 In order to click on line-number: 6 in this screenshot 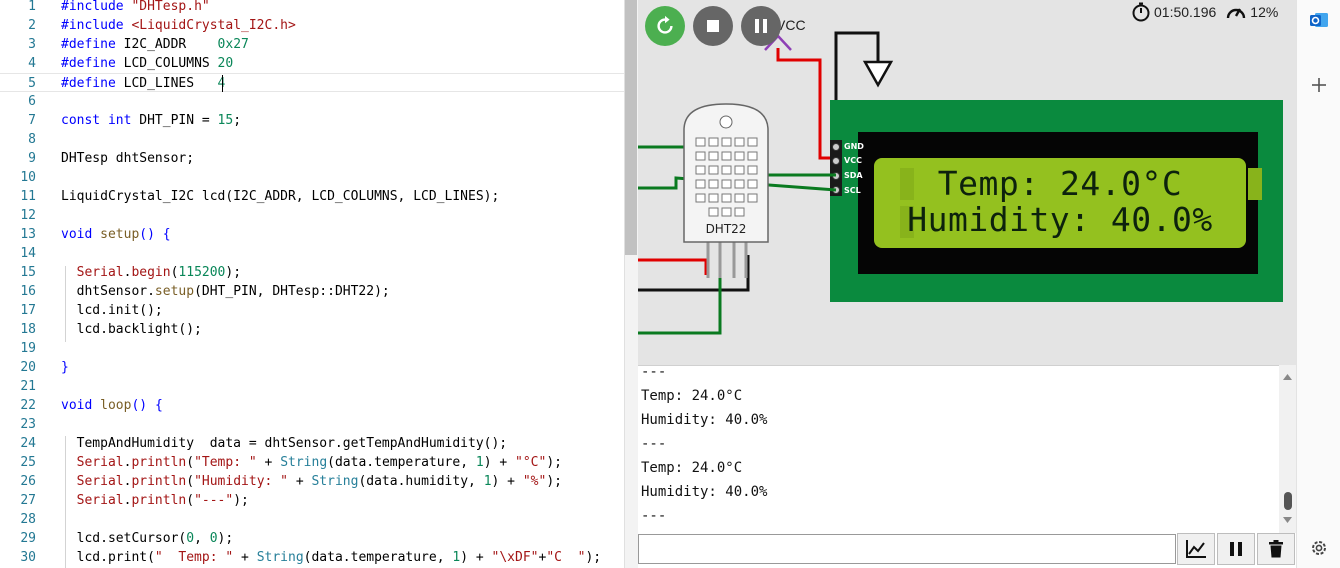, I will do `click(32, 101)`.